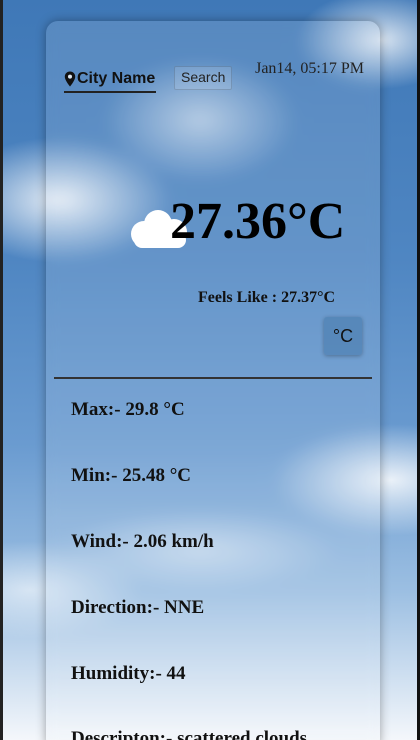 This screenshot has width=420, height=740. What do you see at coordinates (184, 607) in the screenshot?
I see `detail-value: NNE` at bounding box center [184, 607].